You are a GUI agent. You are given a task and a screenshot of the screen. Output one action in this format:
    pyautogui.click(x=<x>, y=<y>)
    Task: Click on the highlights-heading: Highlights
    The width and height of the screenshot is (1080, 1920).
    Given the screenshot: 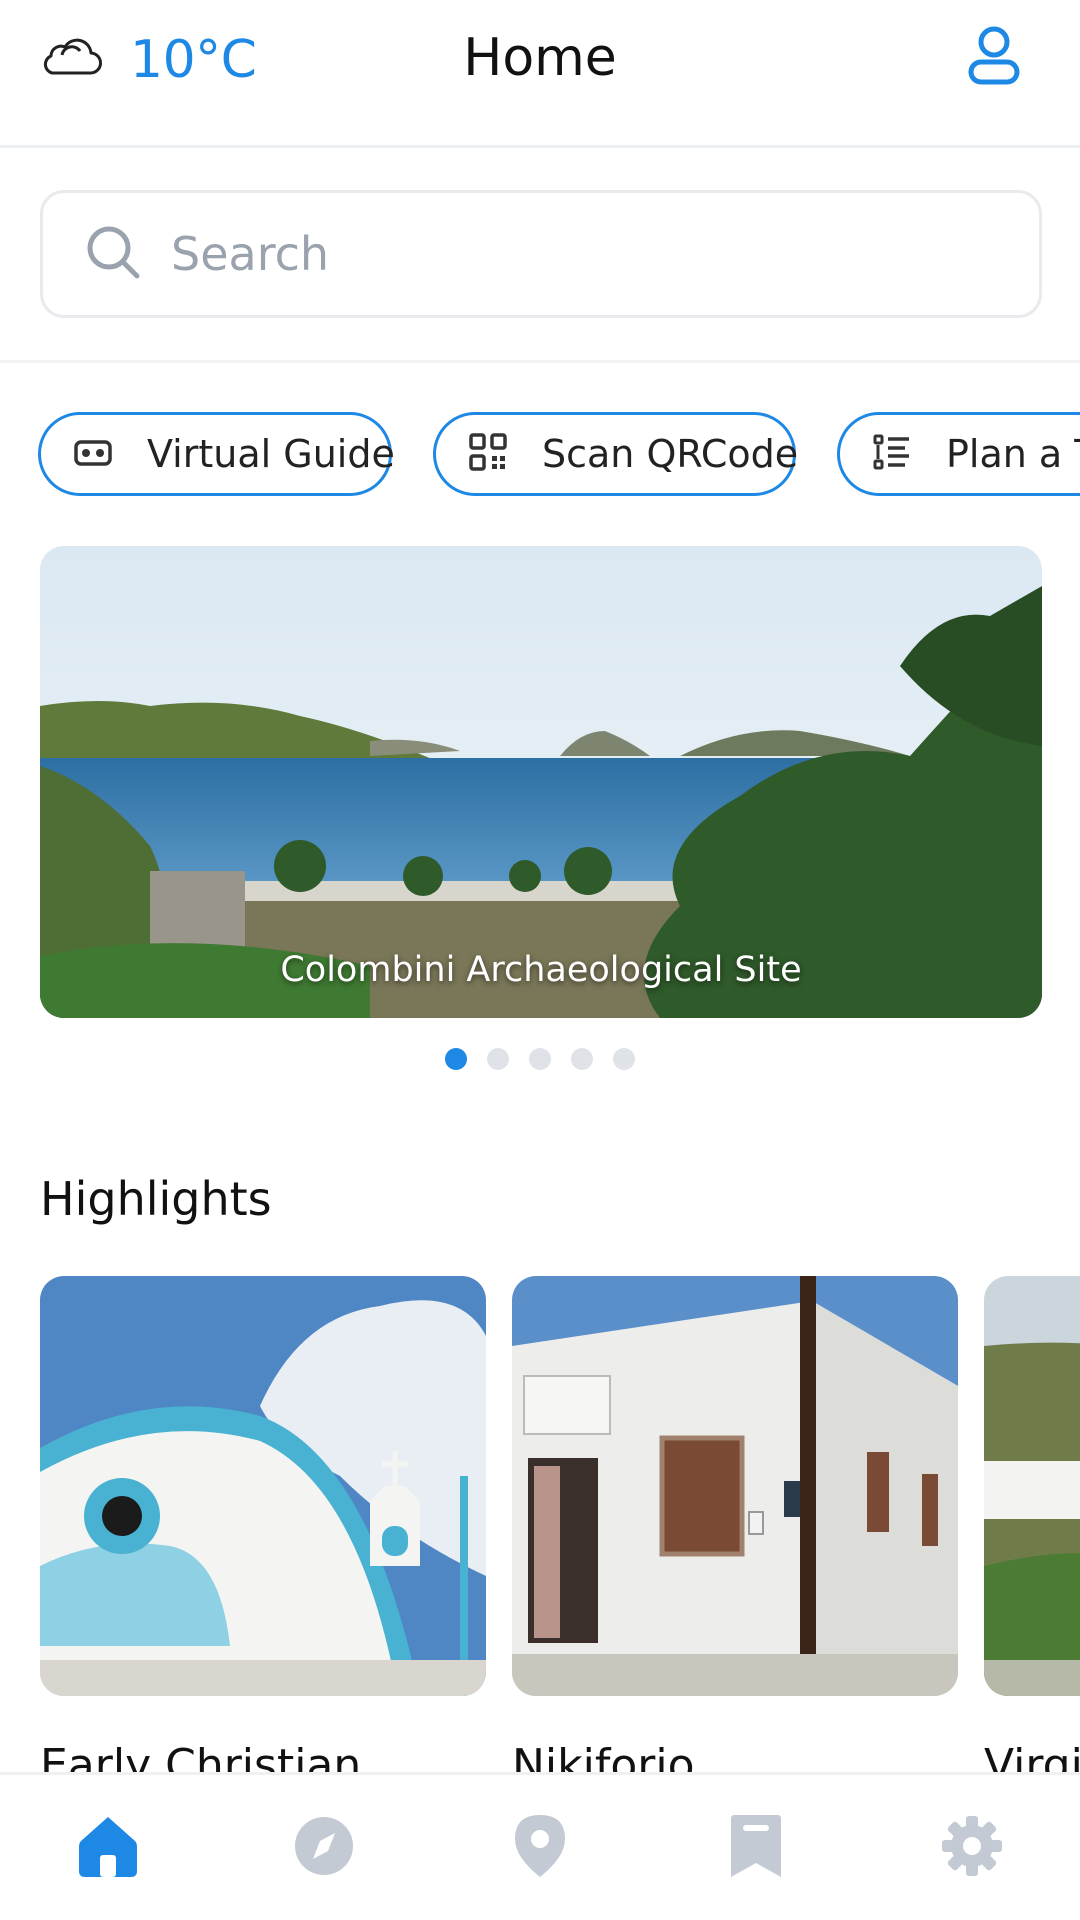 What is the action you would take?
    pyautogui.click(x=156, y=1199)
    